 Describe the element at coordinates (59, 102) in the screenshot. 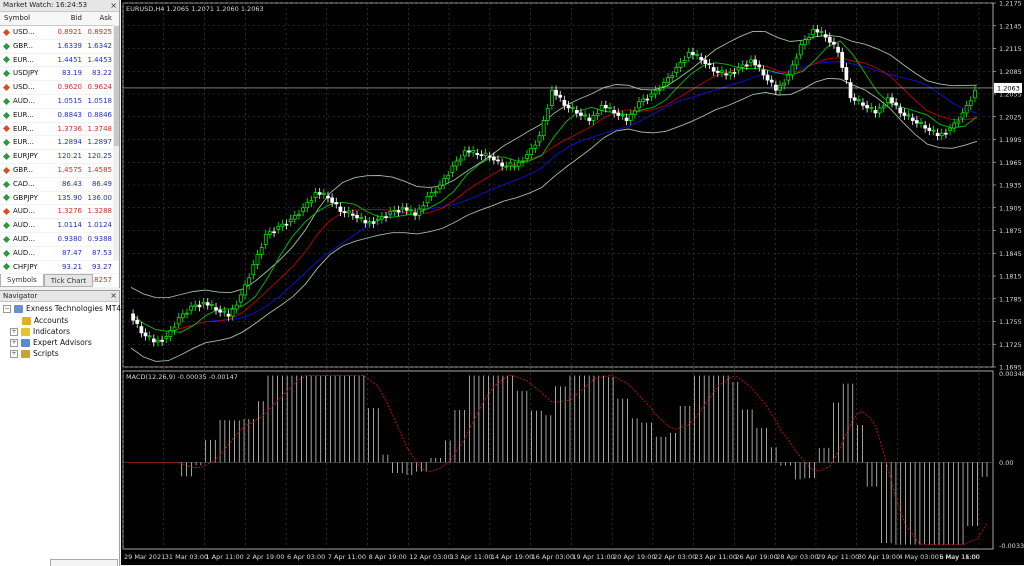

I see `market-watch-row: AUD... 1.0515 1.0518` at that location.